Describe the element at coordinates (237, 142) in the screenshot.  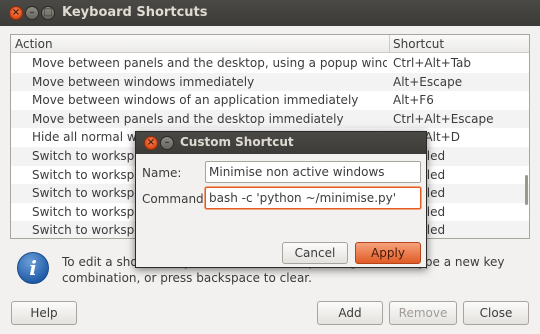
I see `dialog-title: Custom Shortcut` at that location.